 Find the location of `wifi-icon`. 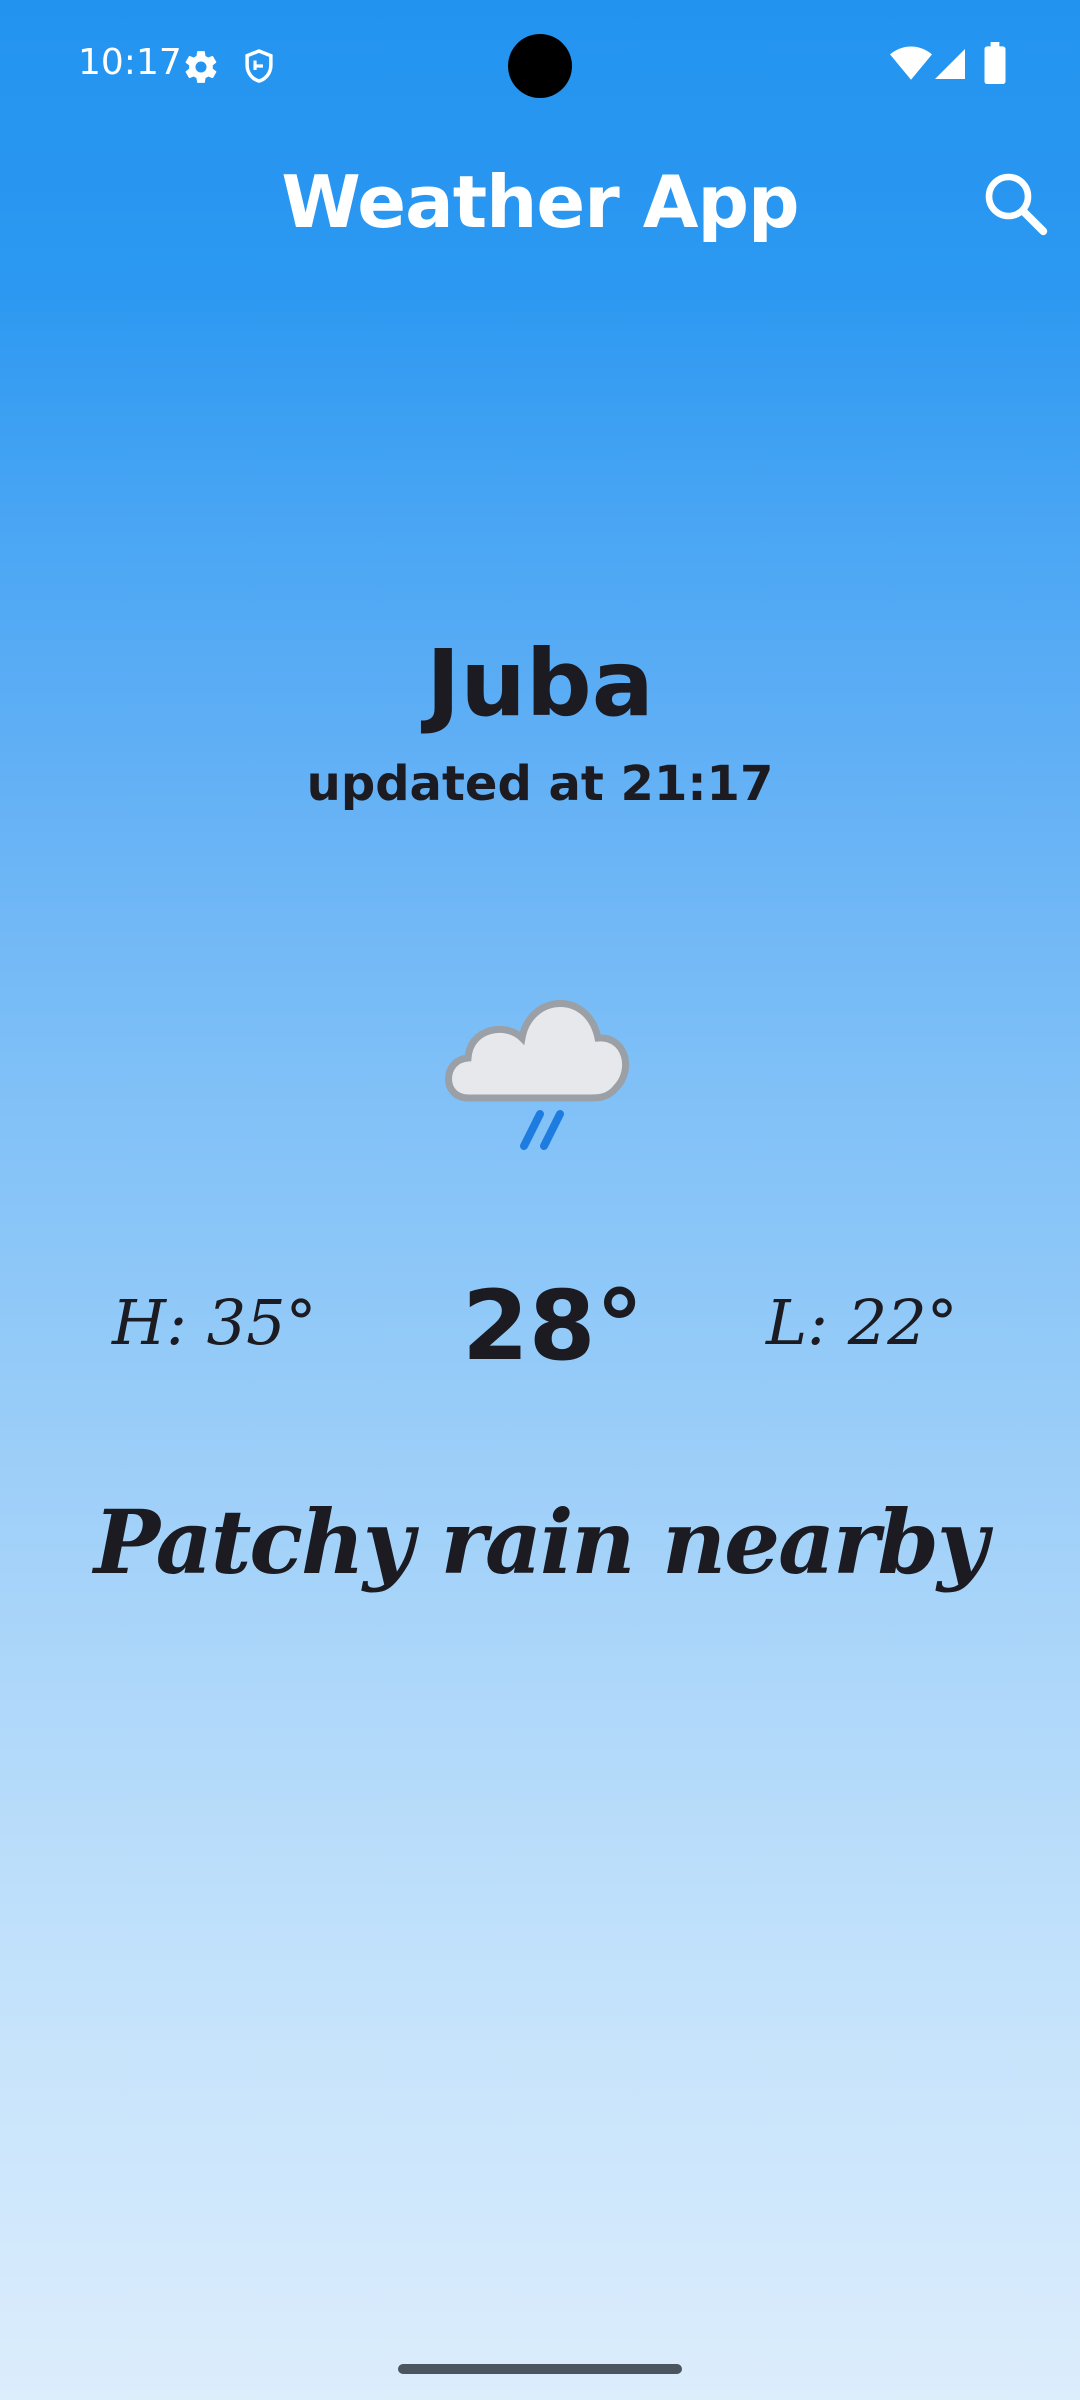

wifi-icon is located at coordinates (911, 63).